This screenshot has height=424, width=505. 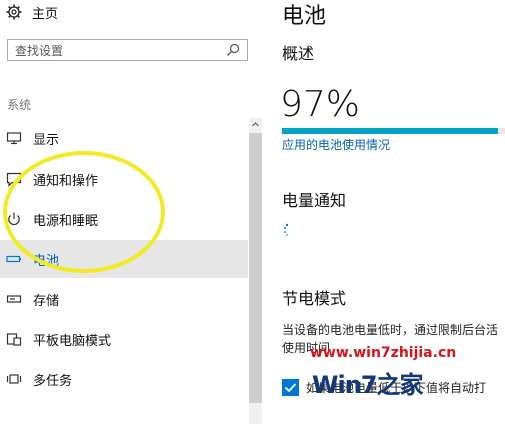 I want to click on battery-level-bar, so click(x=393, y=131).